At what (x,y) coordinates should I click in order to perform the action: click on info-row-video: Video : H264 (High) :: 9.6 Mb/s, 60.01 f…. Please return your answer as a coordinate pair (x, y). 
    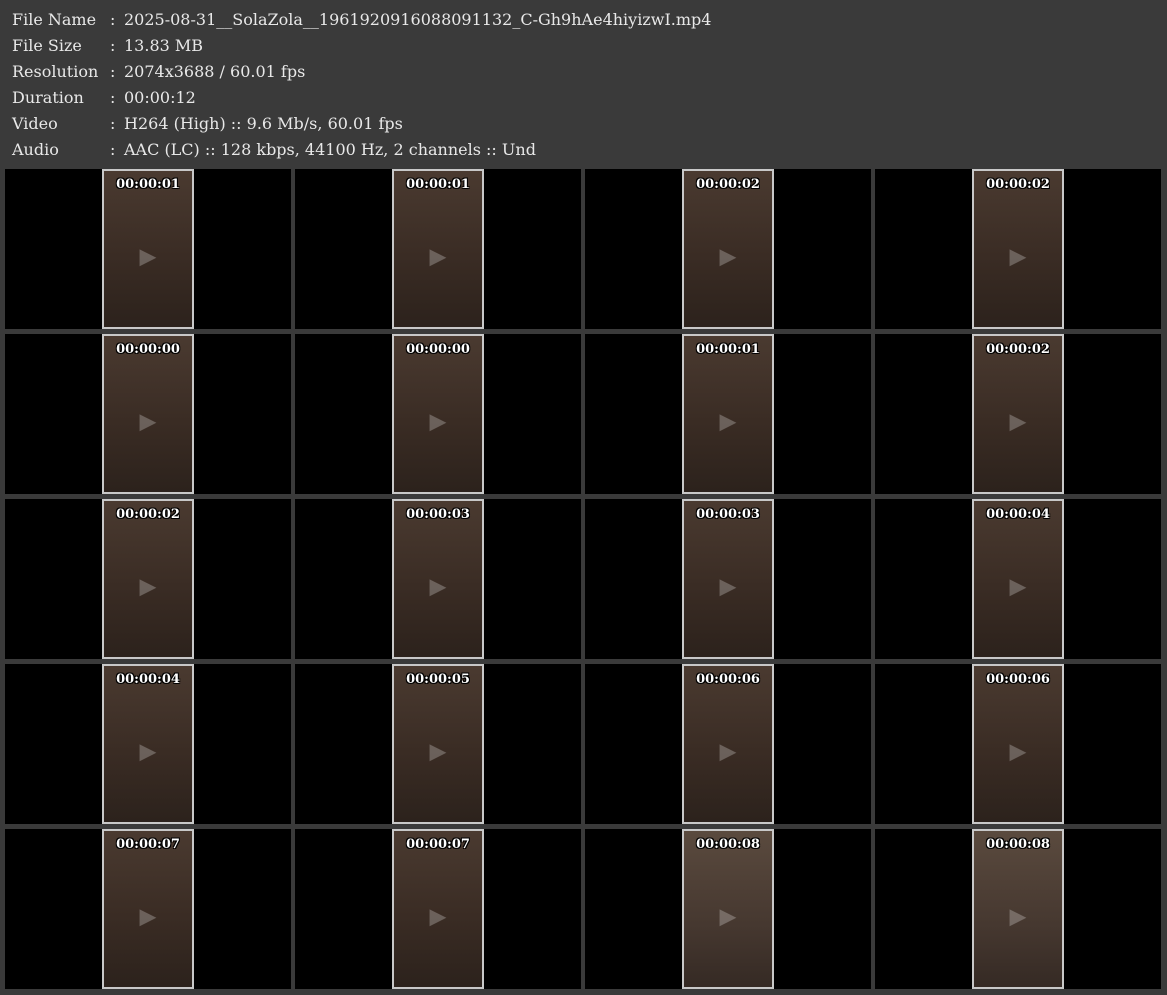
    Looking at the image, I should click on (582, 124).